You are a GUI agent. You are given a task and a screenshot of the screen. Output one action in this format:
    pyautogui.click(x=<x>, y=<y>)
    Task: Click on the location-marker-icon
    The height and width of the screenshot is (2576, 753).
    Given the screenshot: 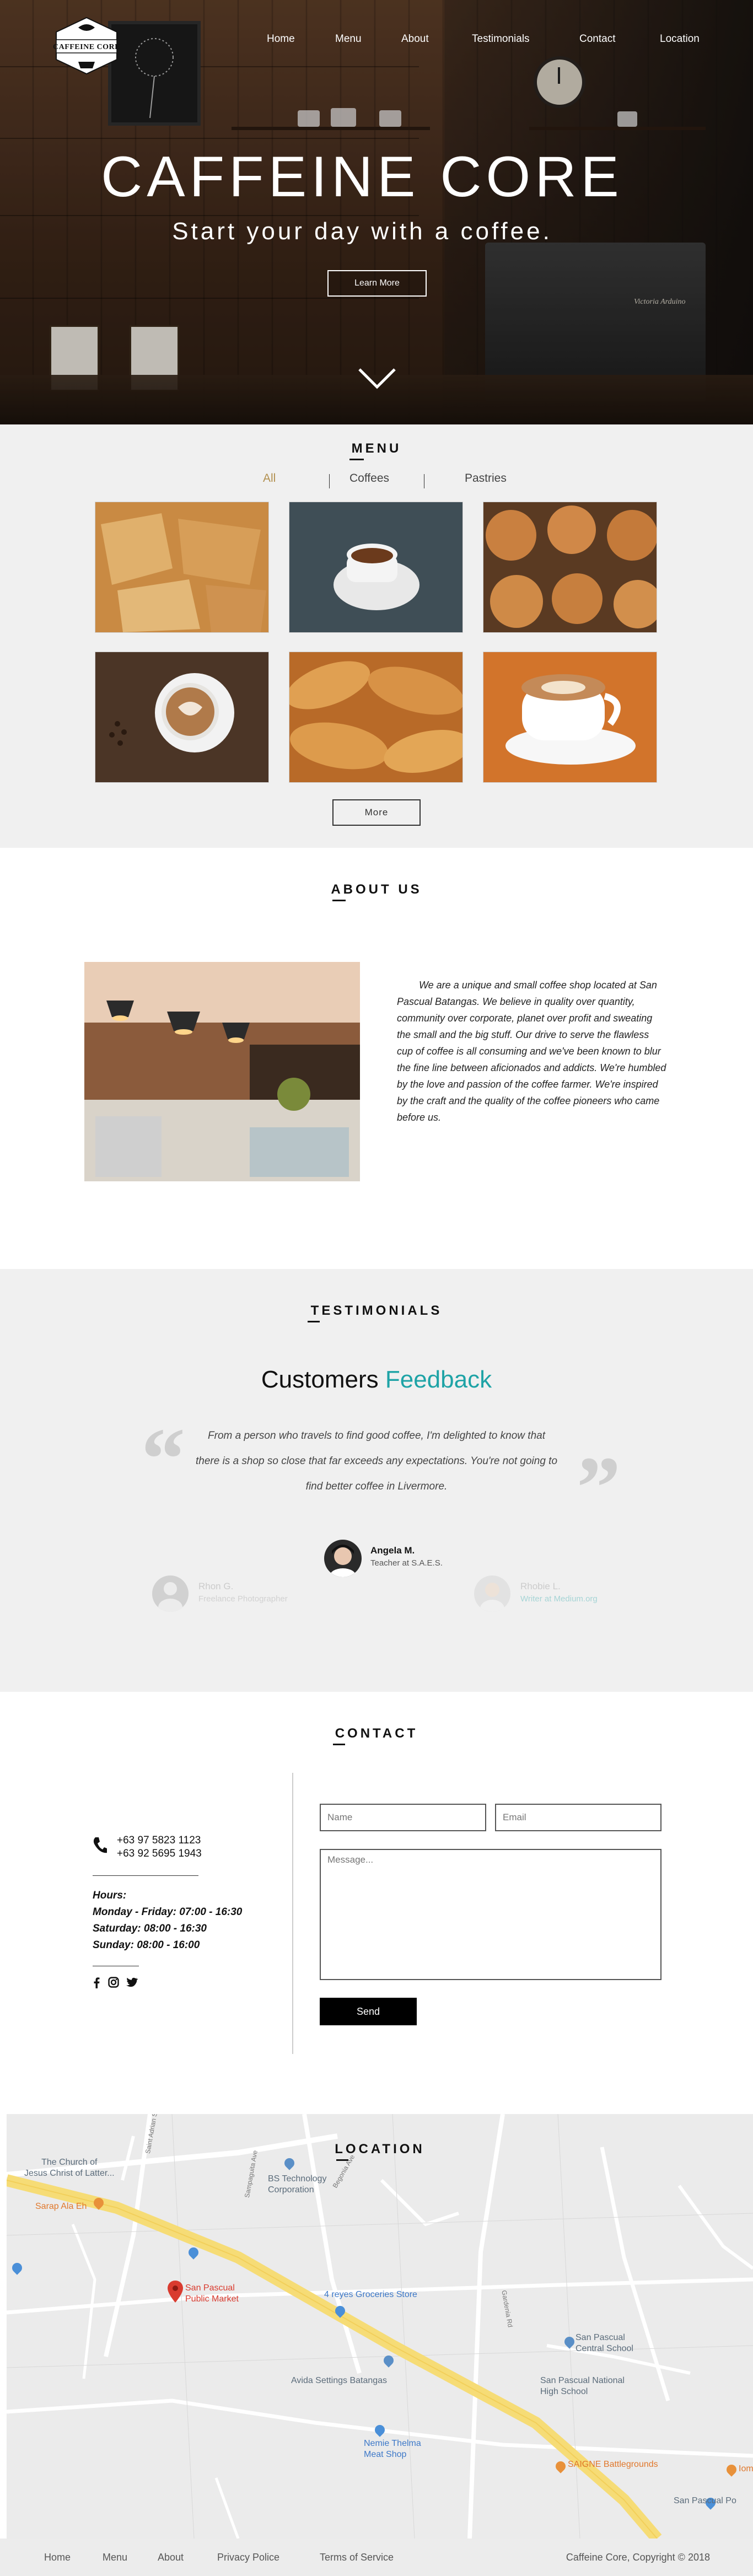 What is the action you would take?
    pyautogui.click(x=175, y=2292)
    